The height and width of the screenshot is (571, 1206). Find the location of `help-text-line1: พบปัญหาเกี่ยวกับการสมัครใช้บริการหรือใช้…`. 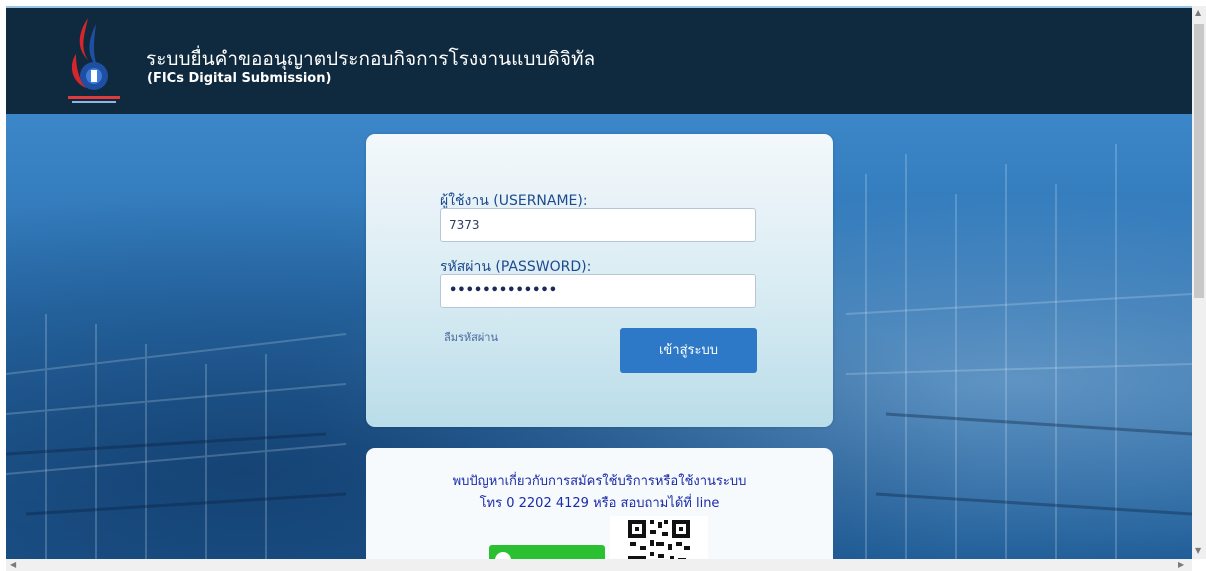

help-text-line1: พบปัญหาเกี่ยวกับการสมัครใช้บริการหรือใช้… is located at coordinates (599, 481).